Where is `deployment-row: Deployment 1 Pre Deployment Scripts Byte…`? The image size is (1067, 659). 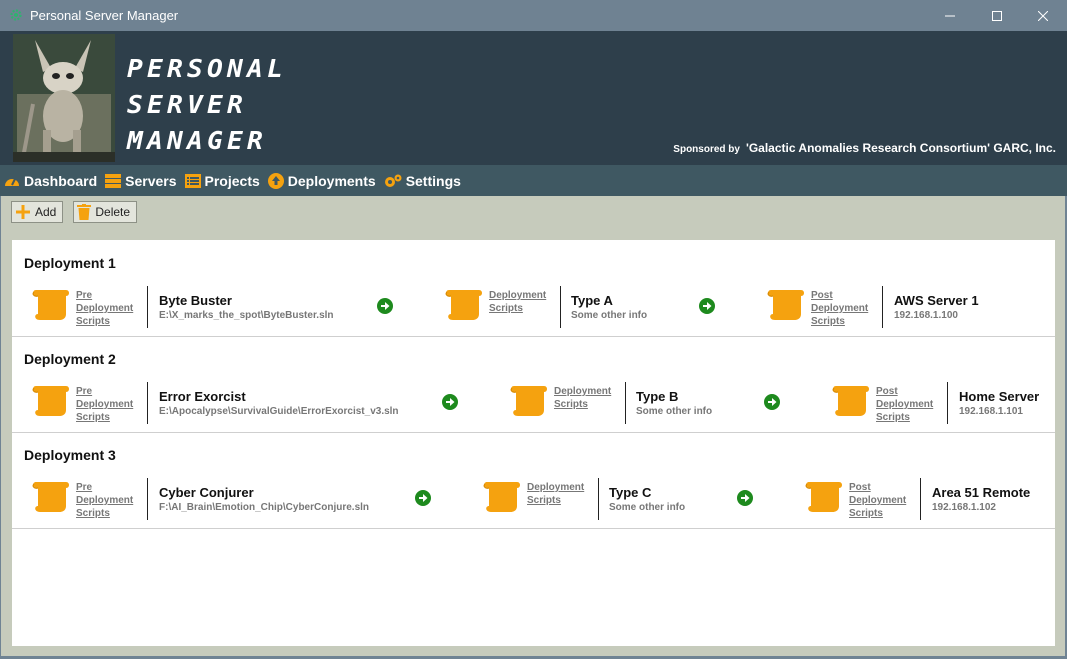
deployment-row: Deployment 1 Pre Deployment Scripts Byte… is located at coordinates (533, 288).